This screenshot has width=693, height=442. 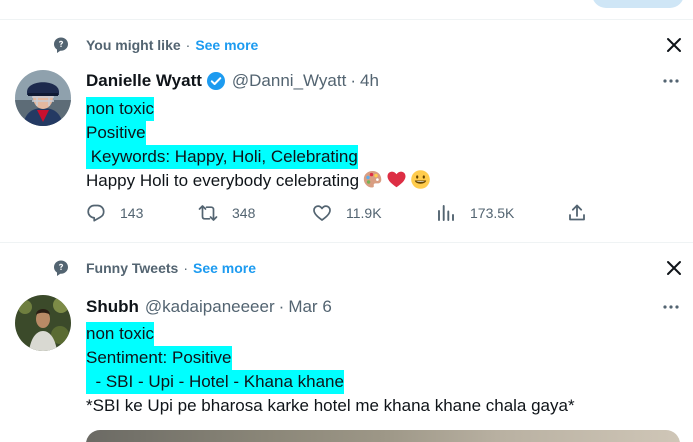 What do you see at coordinates (446, 213) in the screenshot?
I see `views-chart-icon` at bounding box center [446, 213].